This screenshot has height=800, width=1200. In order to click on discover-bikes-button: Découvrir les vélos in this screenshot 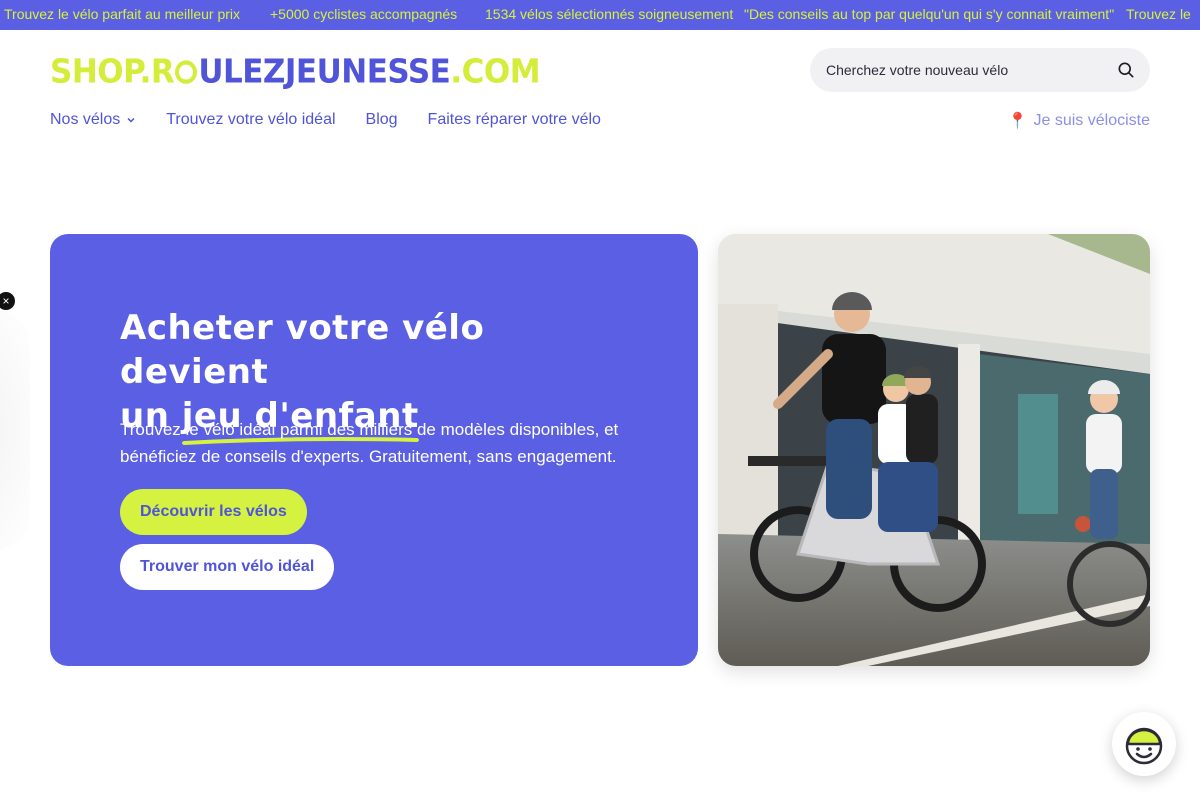, I will do `click(213, 512)`.